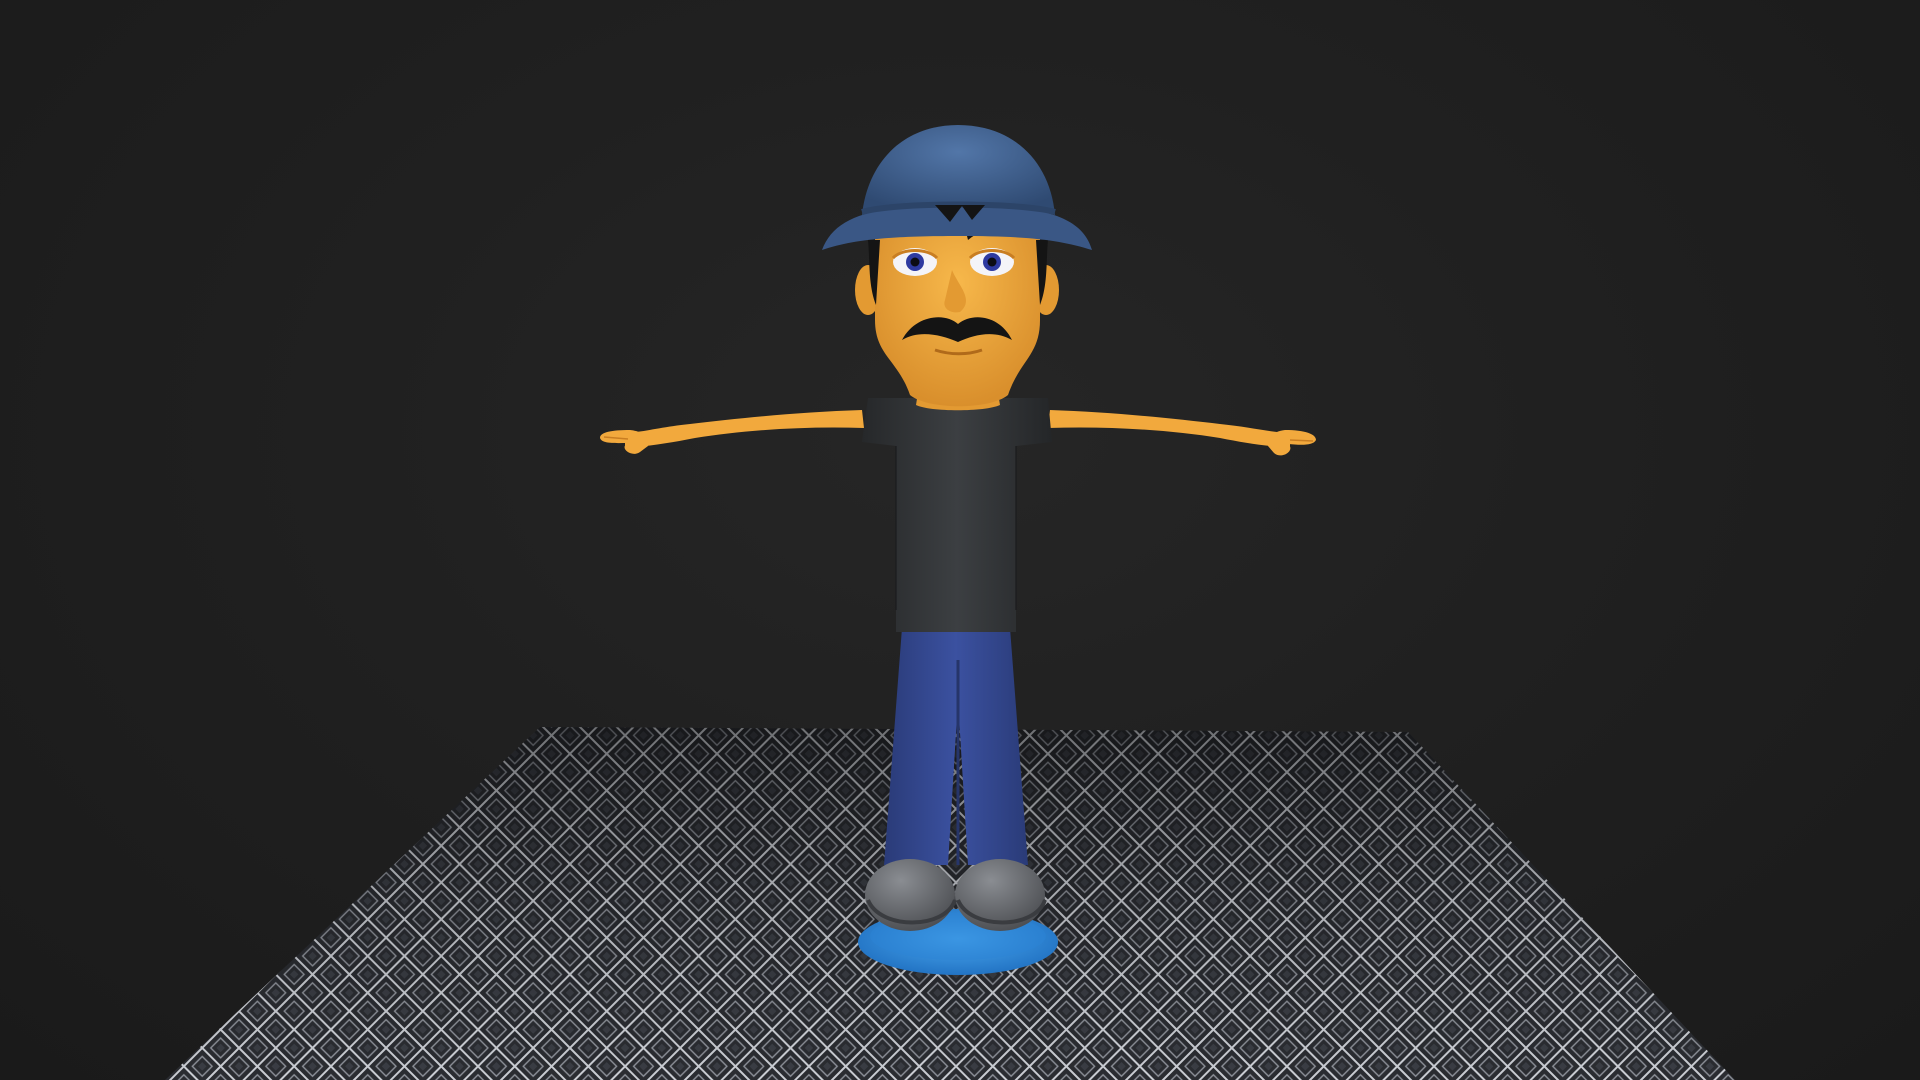  Describe the element at coordinates (732, 432) in the screenshot. I see `left-arm` at that location.